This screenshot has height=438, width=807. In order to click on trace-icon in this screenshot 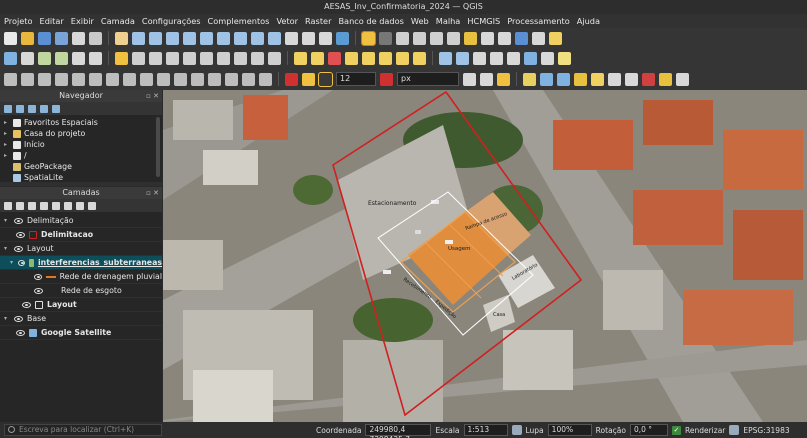, I will do `click(503, 79)`.